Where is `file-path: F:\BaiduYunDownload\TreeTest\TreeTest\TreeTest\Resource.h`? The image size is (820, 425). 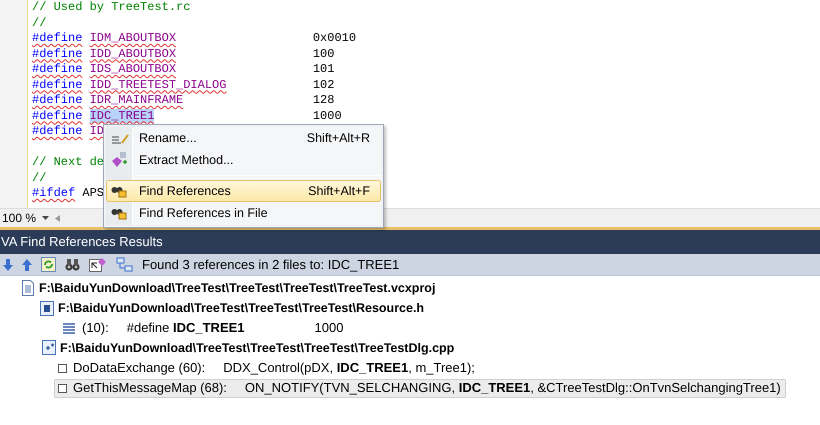
file-path: F:\BaiduYunDownload\TreeTest\TreeTest\TreeTest\Resource.h is located at coordinates (241, 308).